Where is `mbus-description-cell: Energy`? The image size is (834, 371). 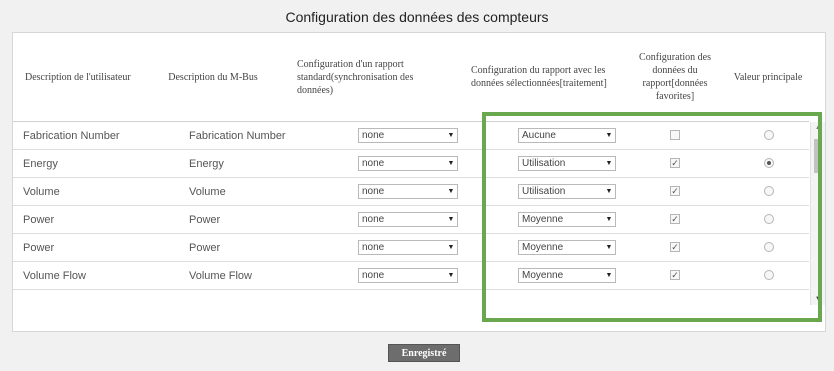 mbus-description-cell: Energy is located at coordinates (206, 163).